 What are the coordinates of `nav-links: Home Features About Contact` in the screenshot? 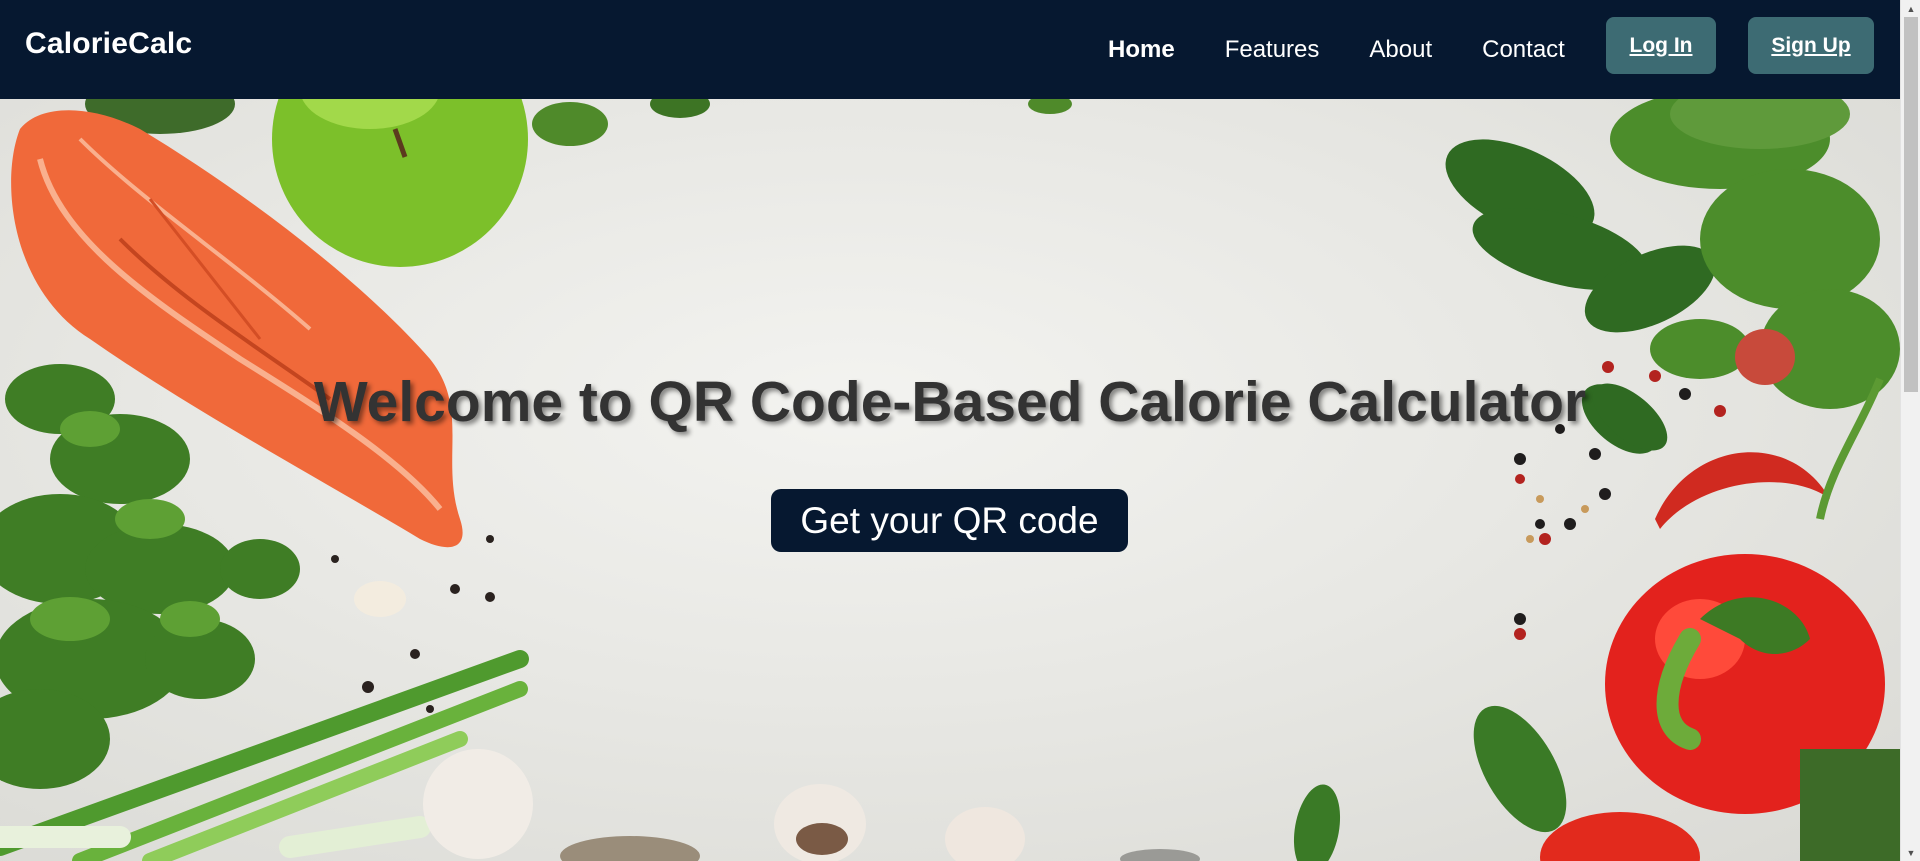 It's located at (1361, 49).